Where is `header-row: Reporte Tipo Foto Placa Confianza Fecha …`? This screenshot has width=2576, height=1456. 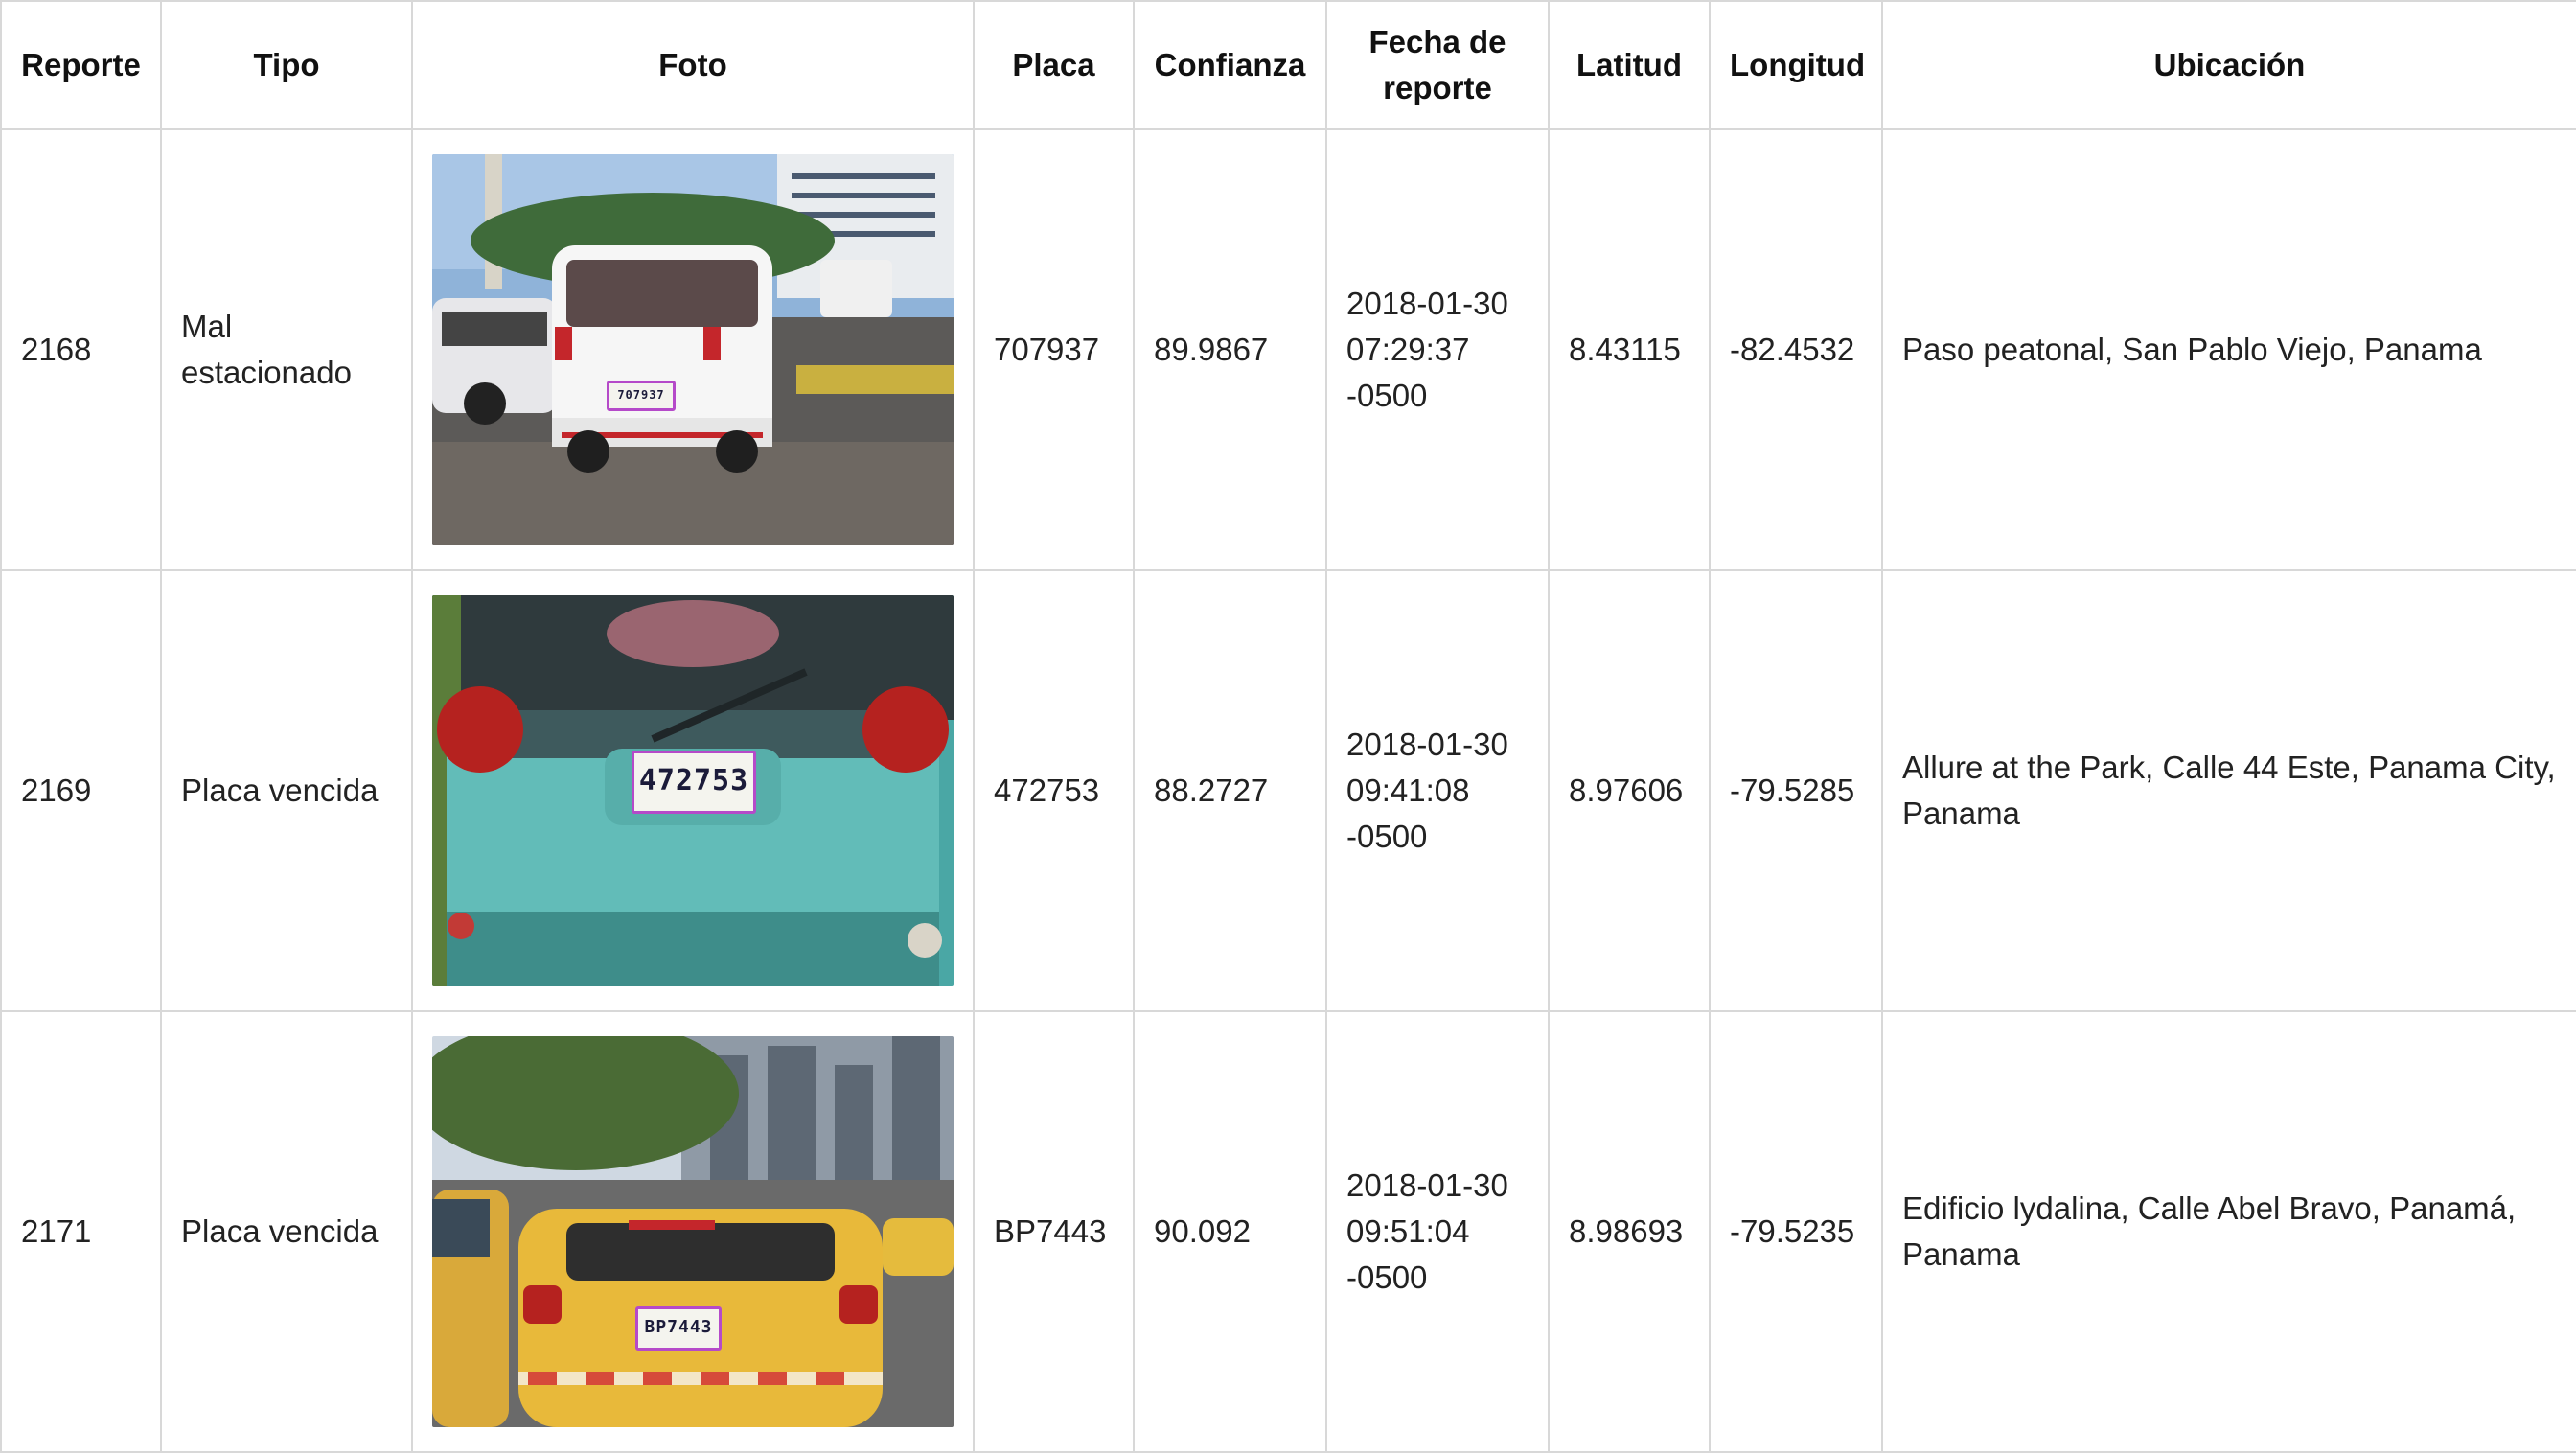
header-row: Reporte Tipo Foto Placa Confianza Fecha … is located at coordinates (1288, 65).